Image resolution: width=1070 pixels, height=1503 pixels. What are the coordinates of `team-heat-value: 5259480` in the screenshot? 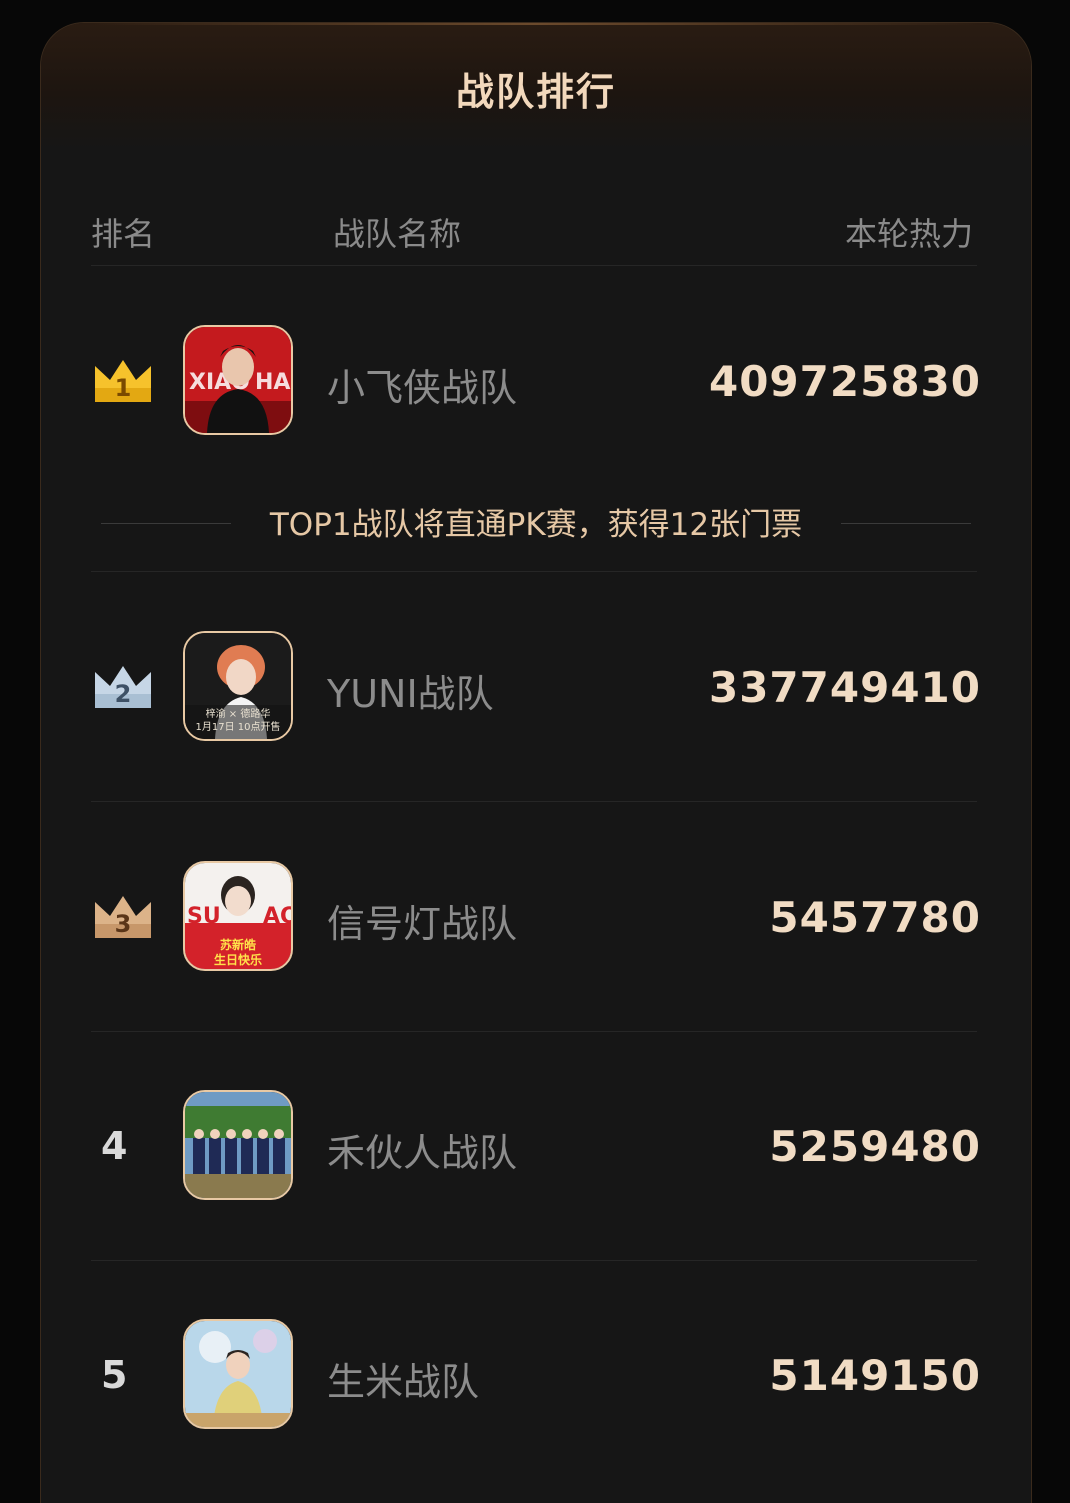 It's located at (875, 1146).